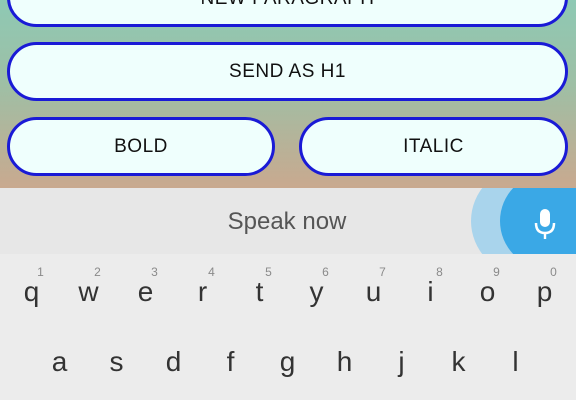  Describe the element at coordinates (433, 146) in the screenshot. I see `italic-button: ITALIC` at that location.